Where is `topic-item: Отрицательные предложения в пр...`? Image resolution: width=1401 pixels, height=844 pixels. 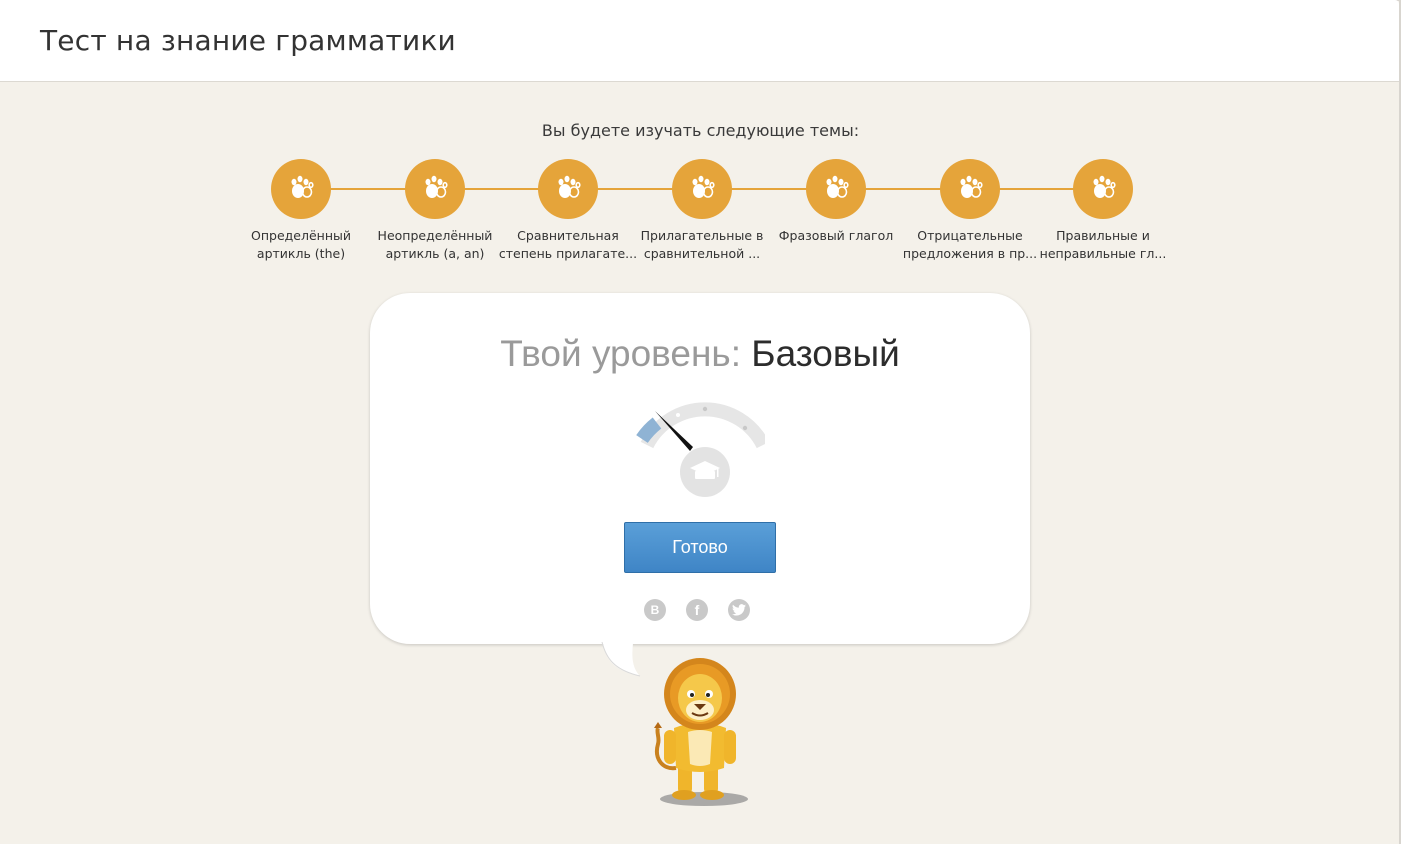
topic-item: Отрицательные предложения в пр... is located at coordinates (970, 211).